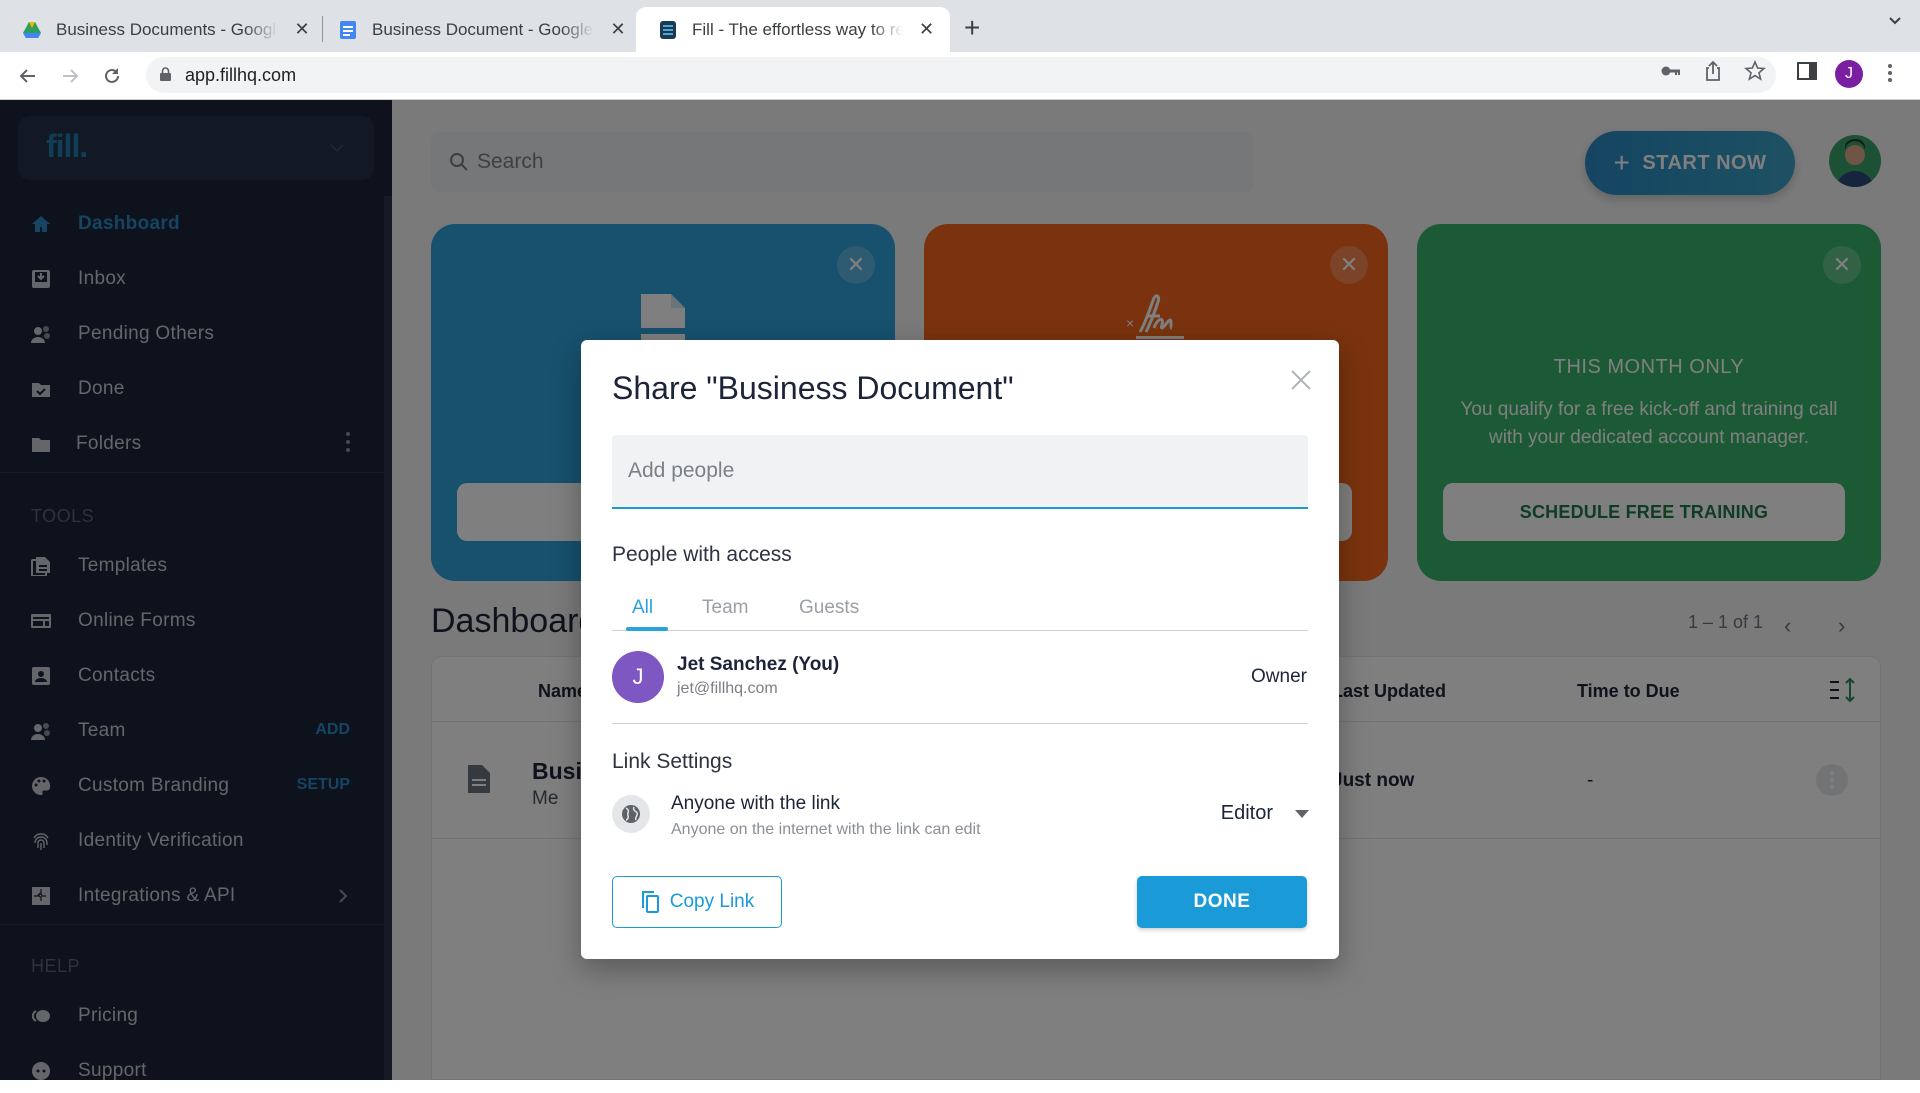  What do you see at coordinates (112, 76) in the screenshot?
I see `reload-icon` at bounding box center [112, 76].